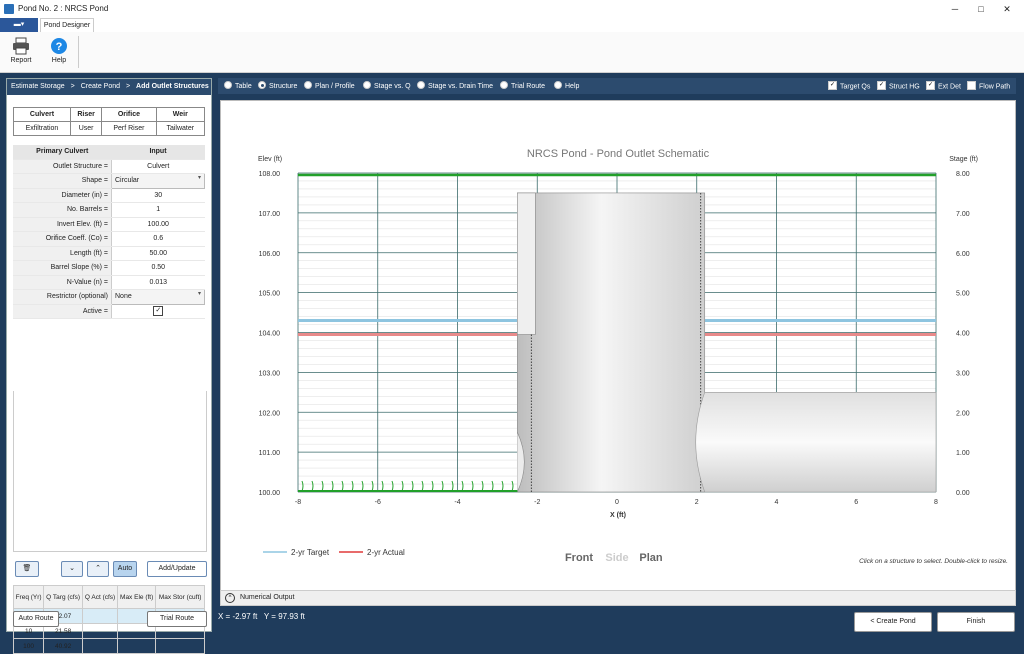 The width and height of the screenshot is (1024, 654). Describe the element at coordinates (893, 622) in the screenshot. I see `create-pond-button: < Create Pond` at that location.